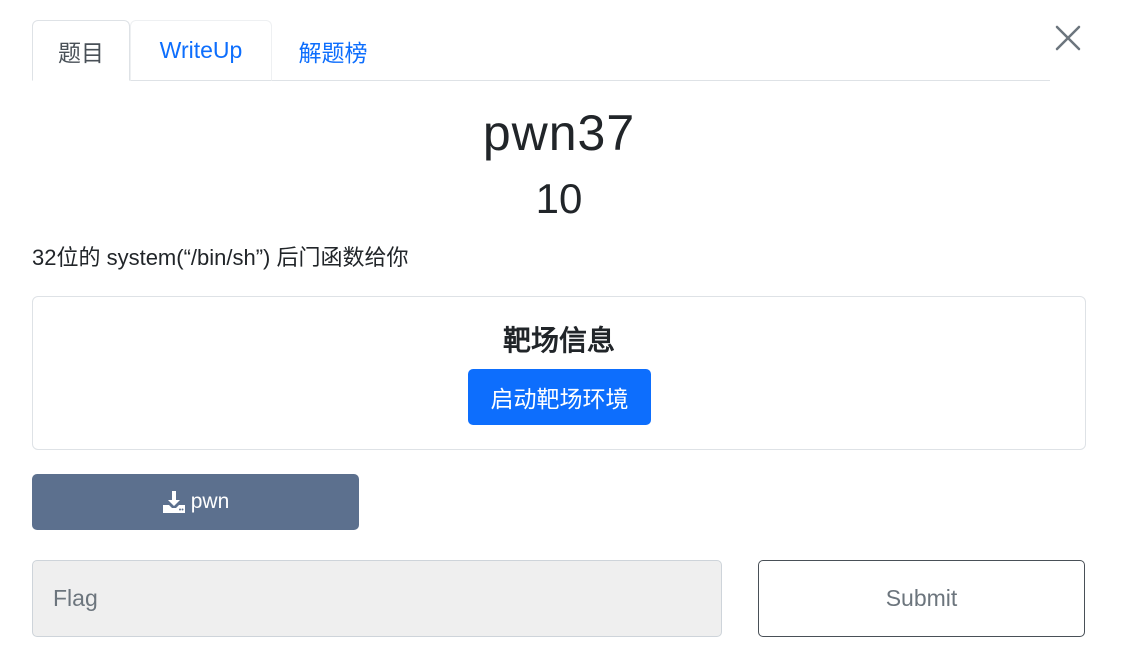 The width and height of the screenshot is (1127, 658). I want to click on submit-label: Submit, so click(921, 598).